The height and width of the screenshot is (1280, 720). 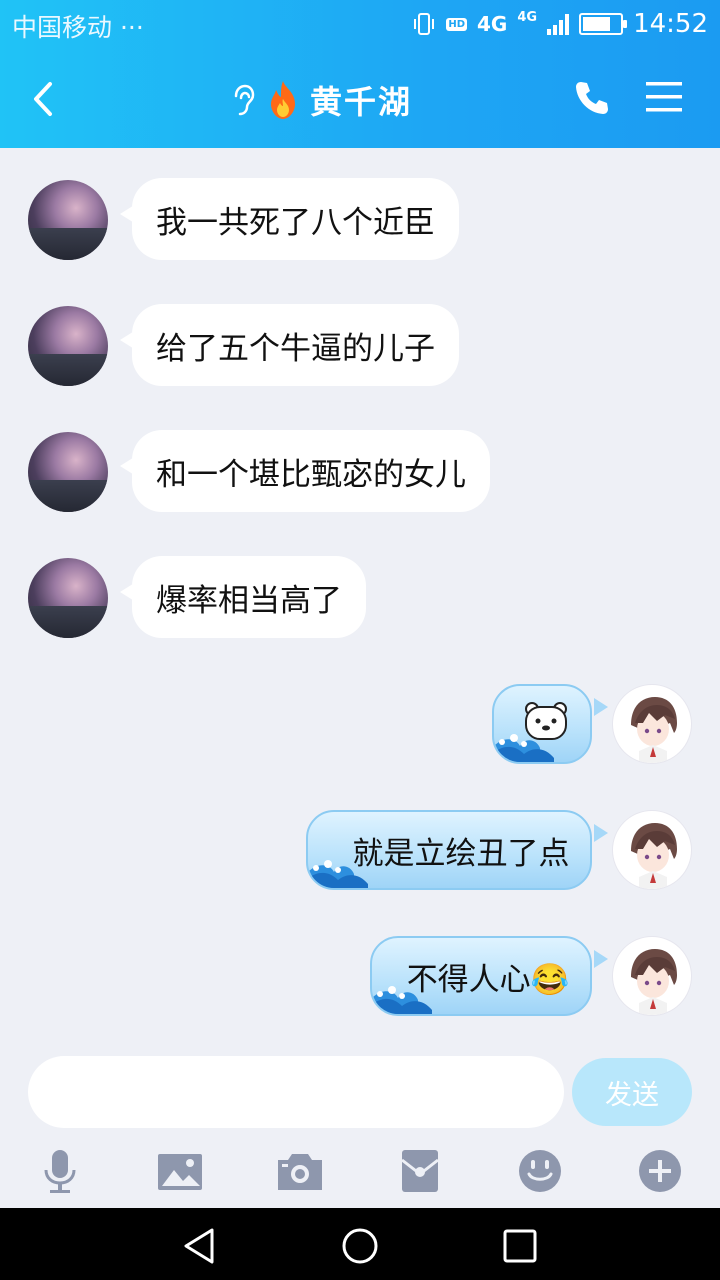 I want to click on emoji-icon, so click(x=540, y=1171).